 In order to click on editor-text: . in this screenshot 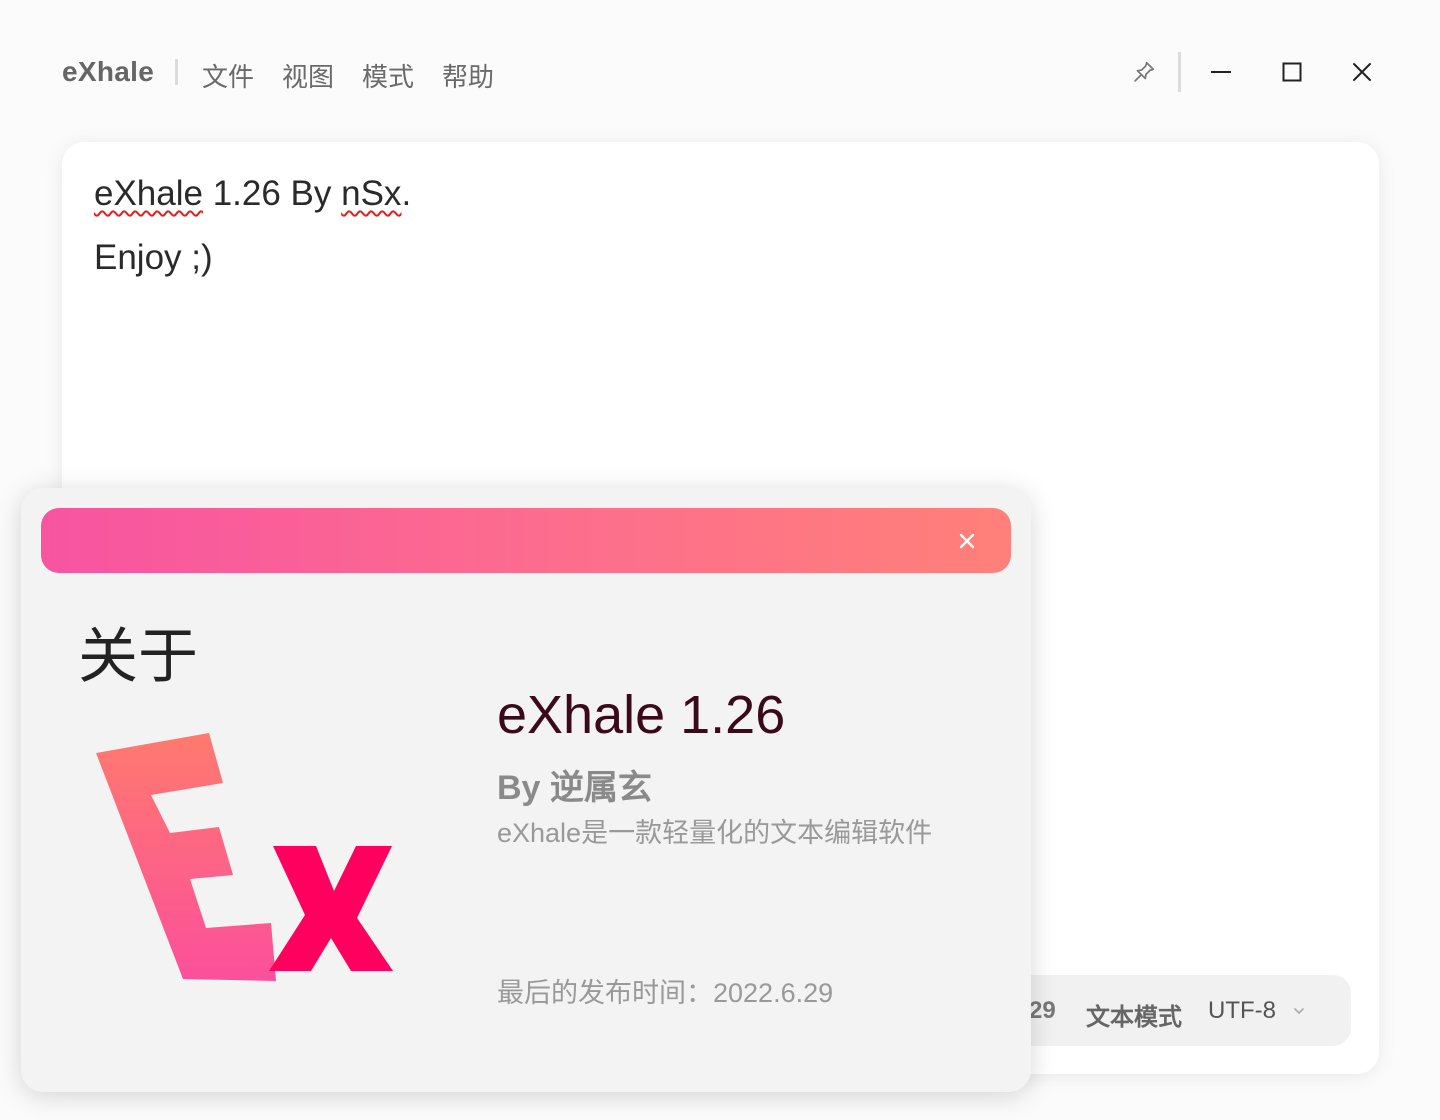, I will do `click(406, 193)`.